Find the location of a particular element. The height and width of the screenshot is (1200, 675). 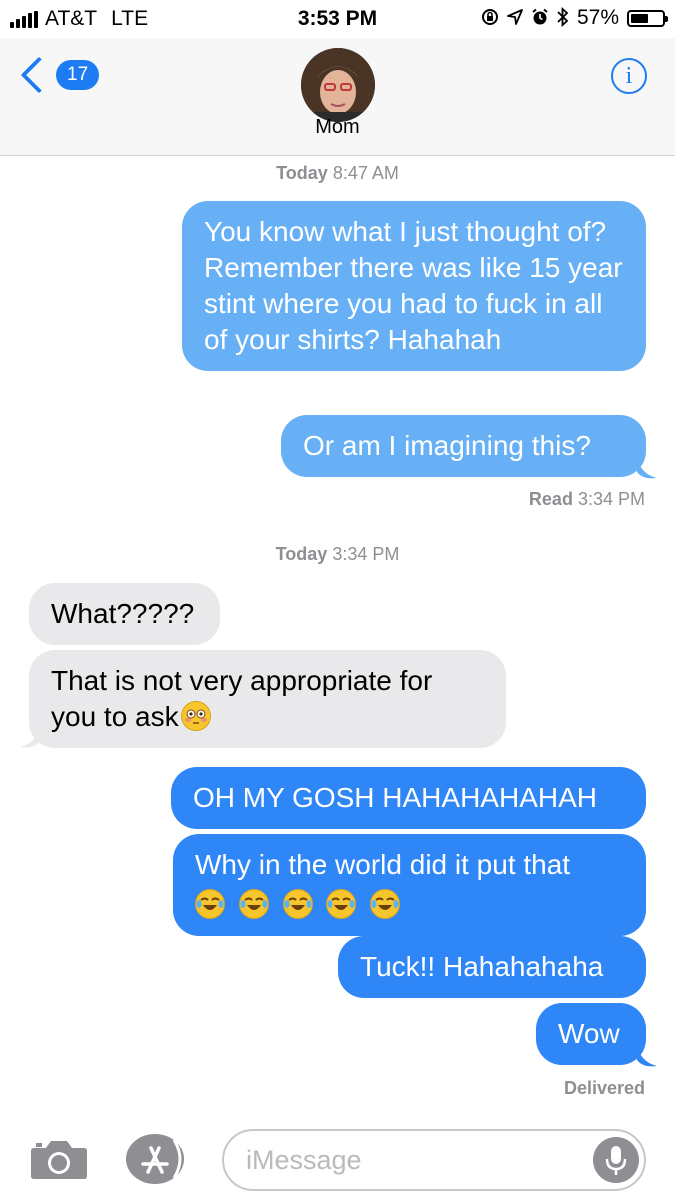

timestamp: Today 3:34 PM is located at coordinates (337, 554).